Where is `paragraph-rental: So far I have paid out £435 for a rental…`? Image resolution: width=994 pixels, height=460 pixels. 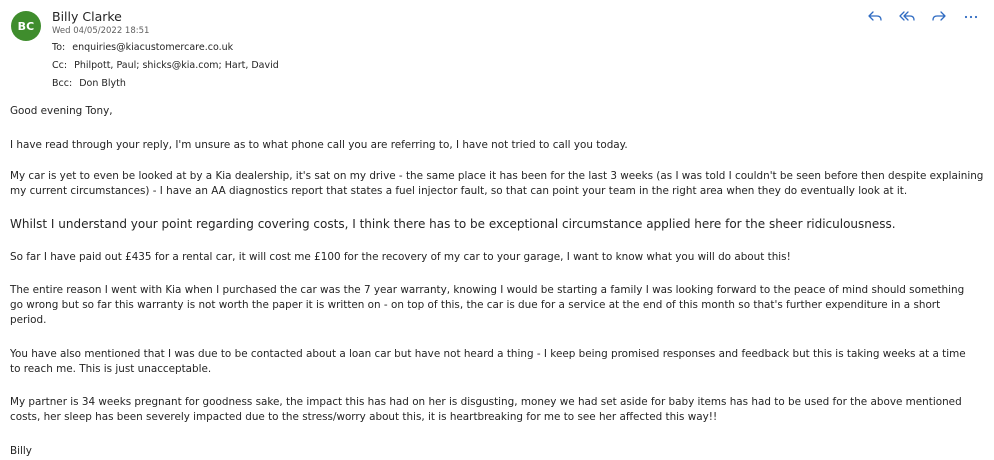 paragraph-rental: So far I have paid out £435 for a rental… is located at coordinates (400, 257).